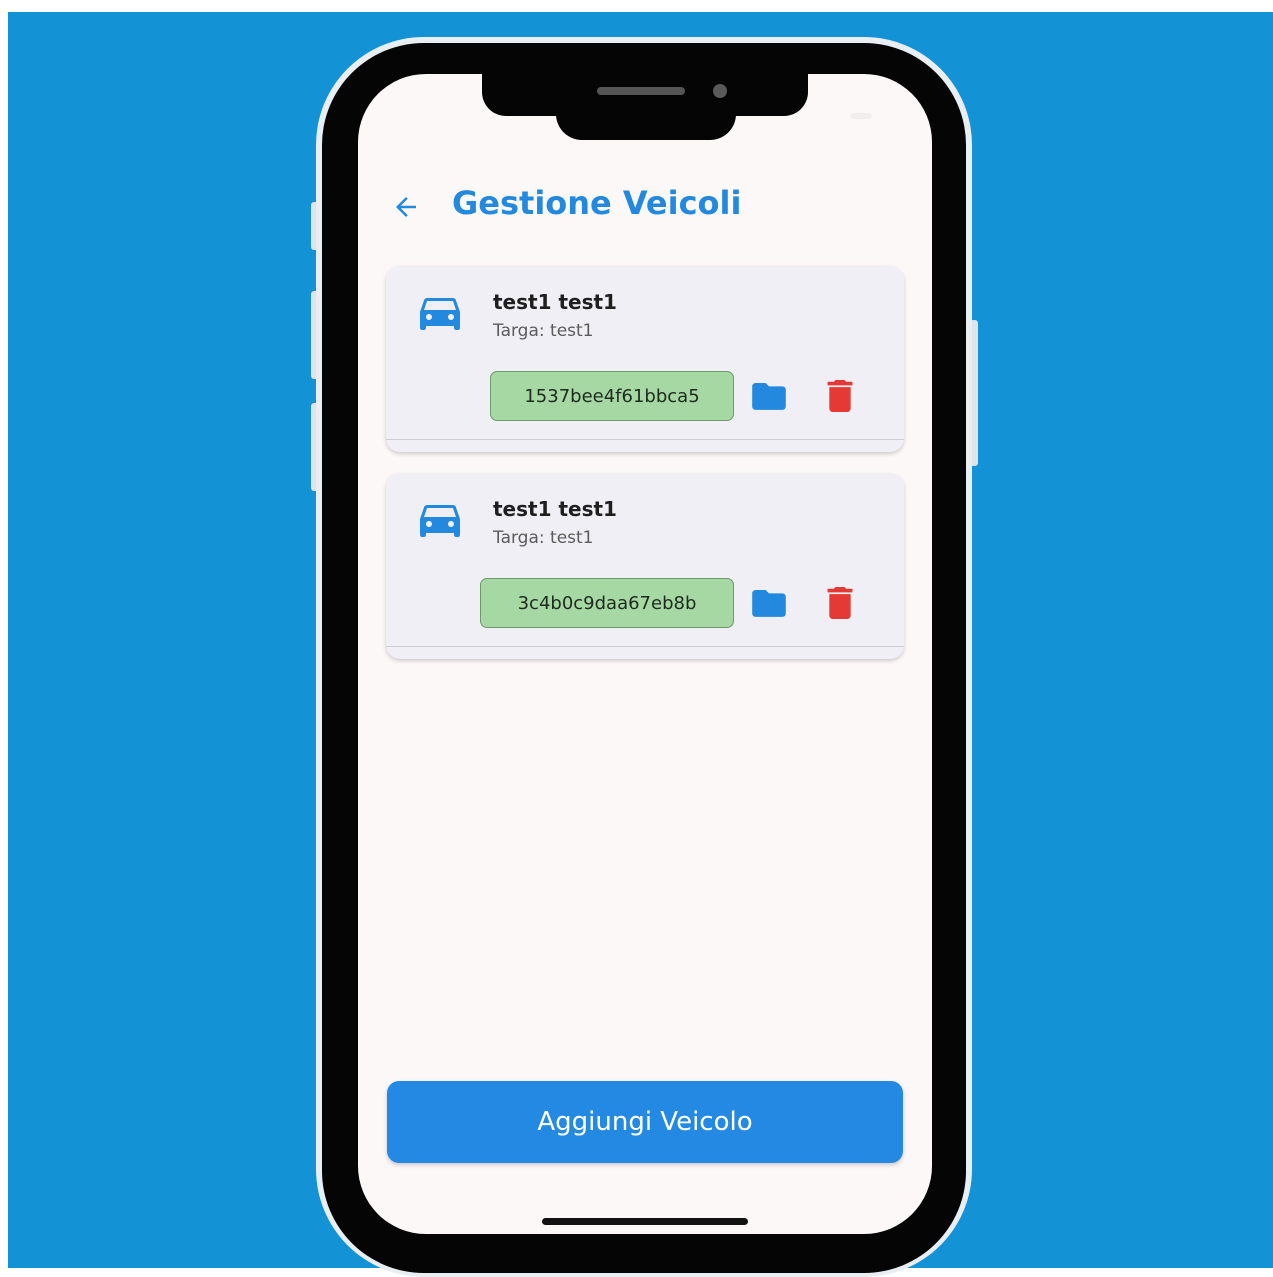  I want to click on notch-lower, so click(646, 120).